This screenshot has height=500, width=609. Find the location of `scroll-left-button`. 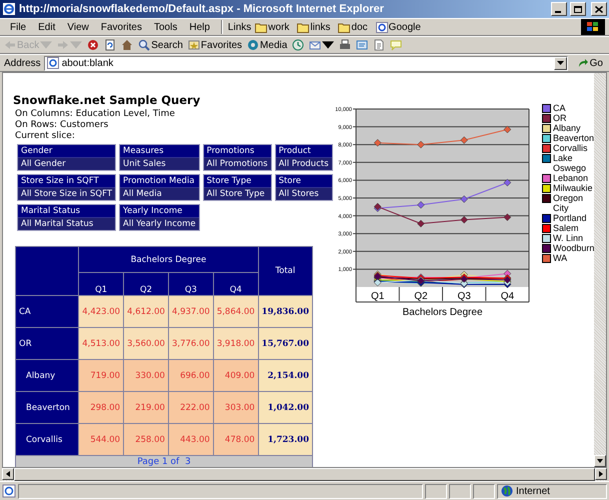

scroll-left-button is located at coordinates (8, 474).